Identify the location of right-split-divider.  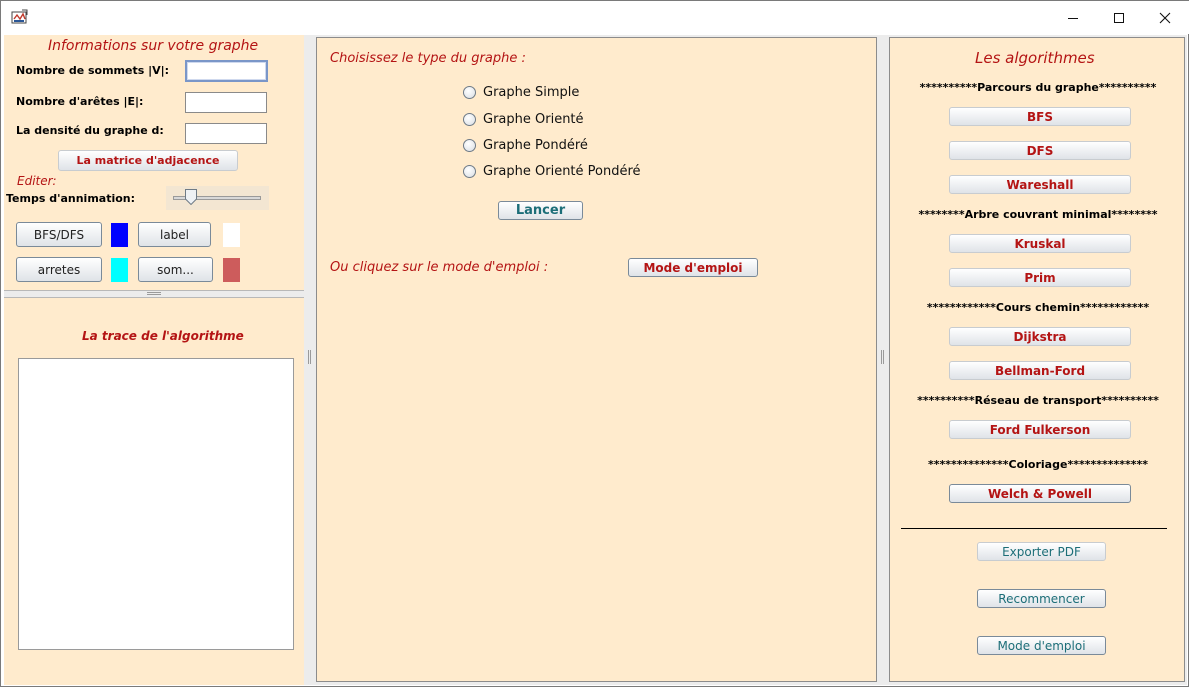
(883, 360).